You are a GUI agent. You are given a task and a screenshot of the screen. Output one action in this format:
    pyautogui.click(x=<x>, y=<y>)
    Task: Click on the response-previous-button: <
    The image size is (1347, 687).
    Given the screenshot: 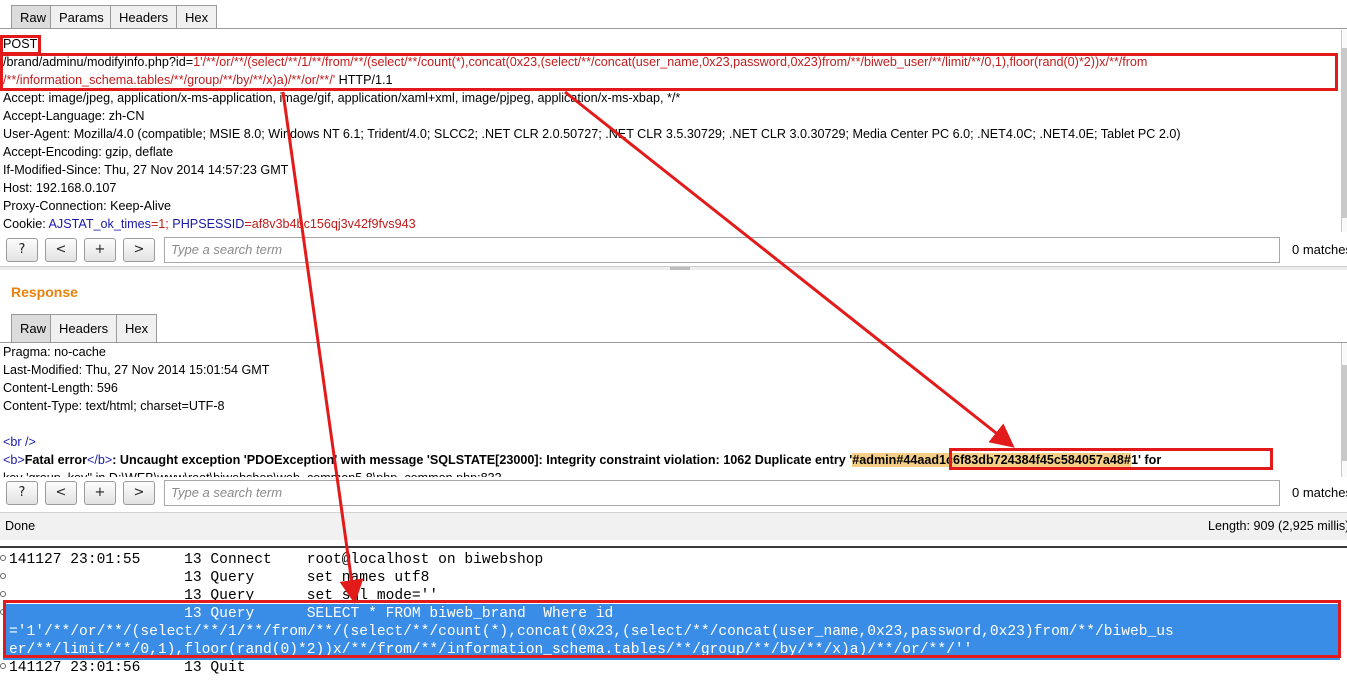 What is the action you would take?
    pyautogui.click(x=61, y=493)
    